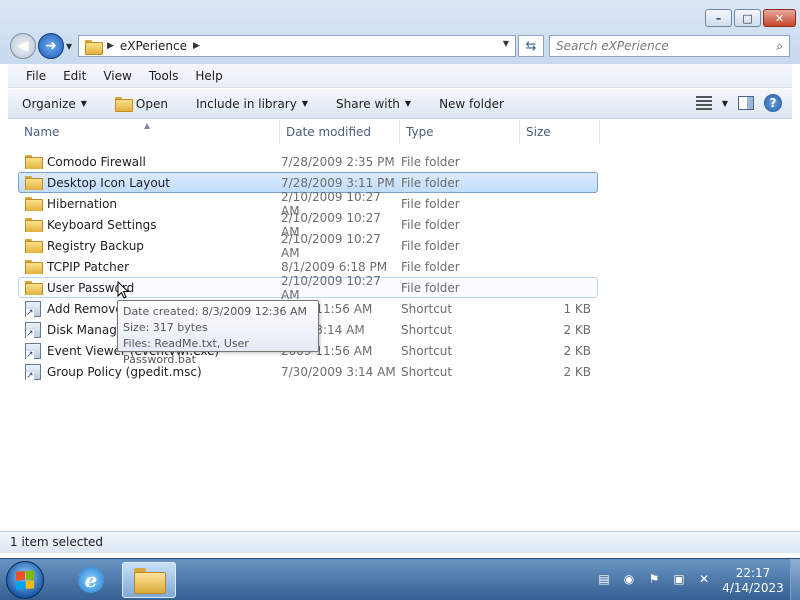 The height and width of the screenshot is (600, 800). What do you see at coordinates (604, 579) in the screenshot?
I see `tray-document-icon: ▤` at bounding box center [604, 579].